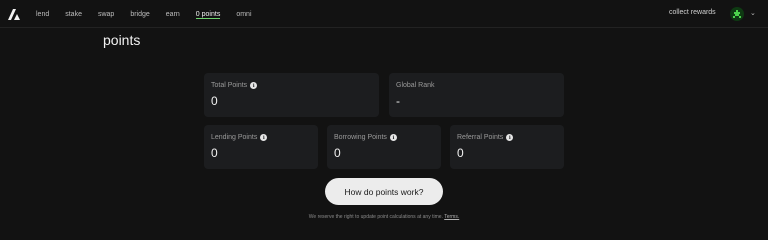 The height and width of the screenshot is (240, 768). What do you see at coordinates (692, 12) in the screenshot?
I see `collect-rewards-link: collect rewards` at bounding box center [692, 12].